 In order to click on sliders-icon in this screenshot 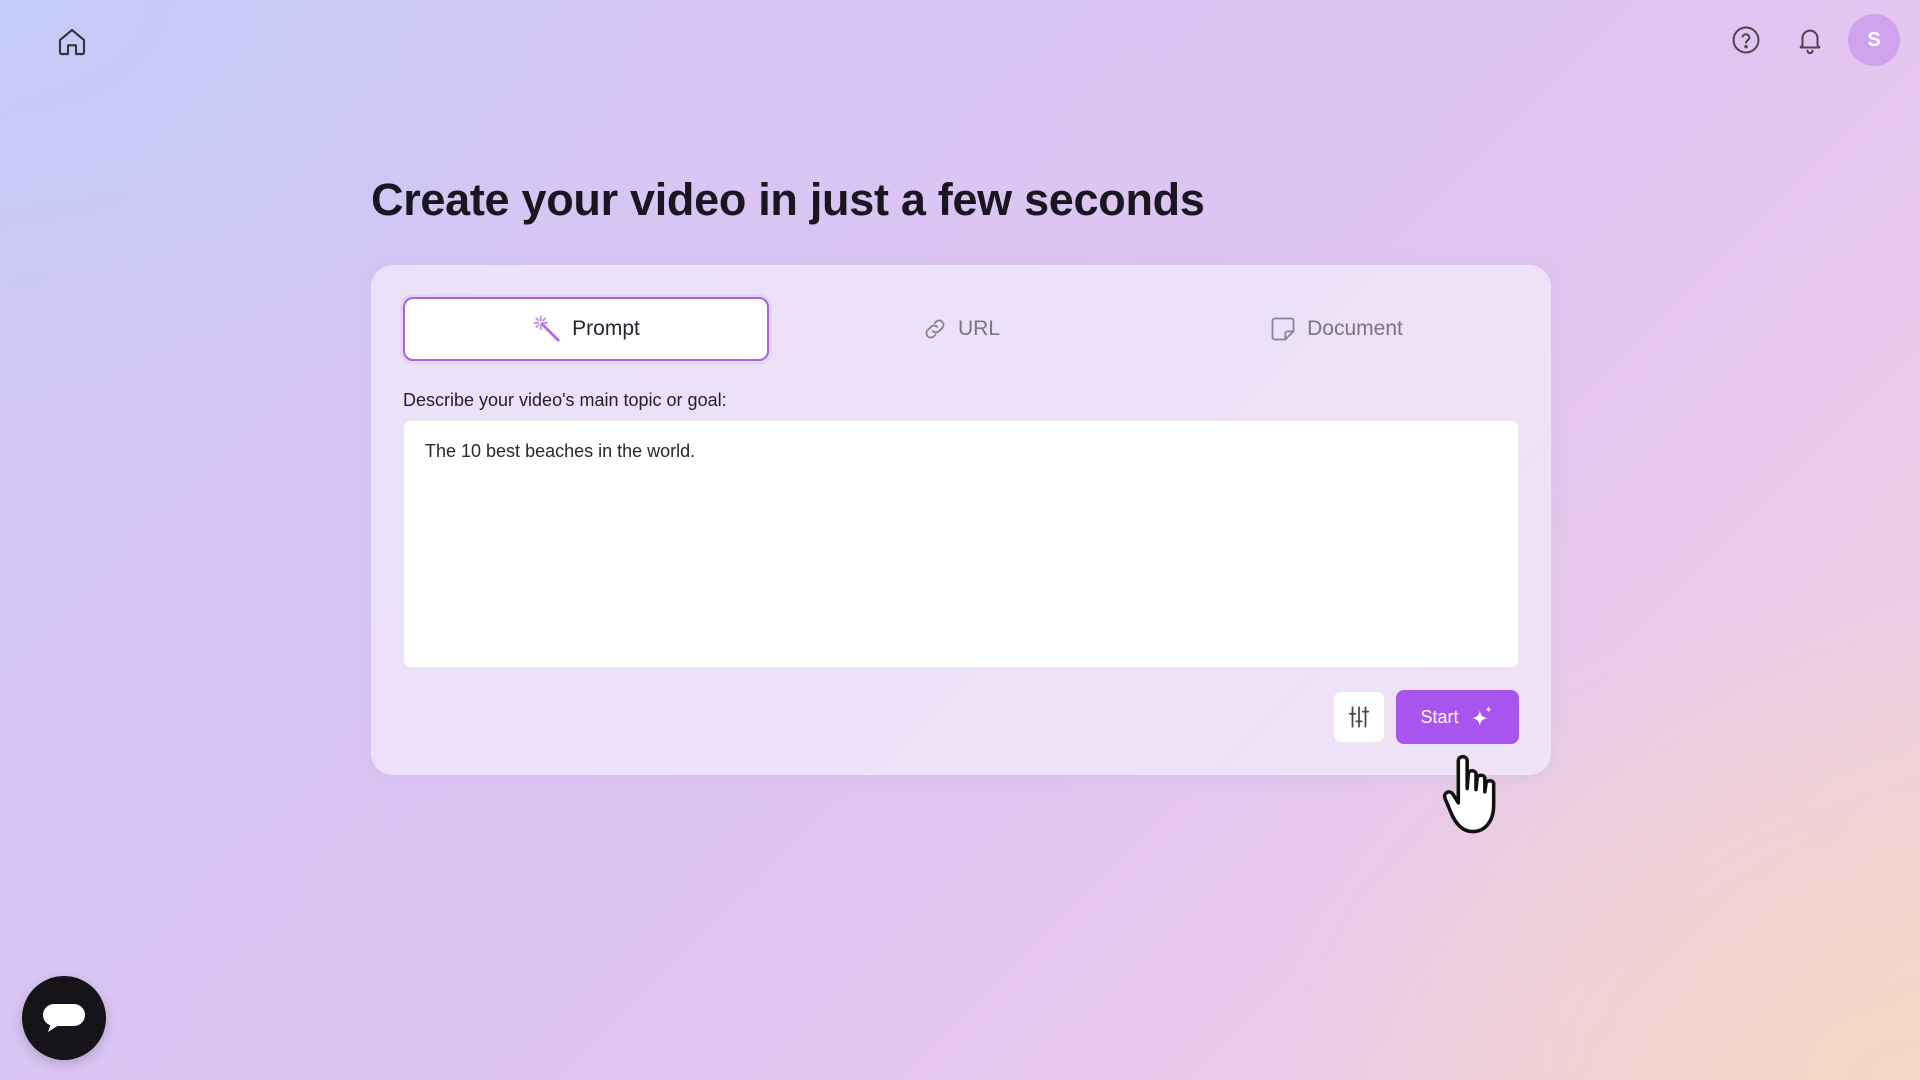, I will do `click(1359, 717)`.